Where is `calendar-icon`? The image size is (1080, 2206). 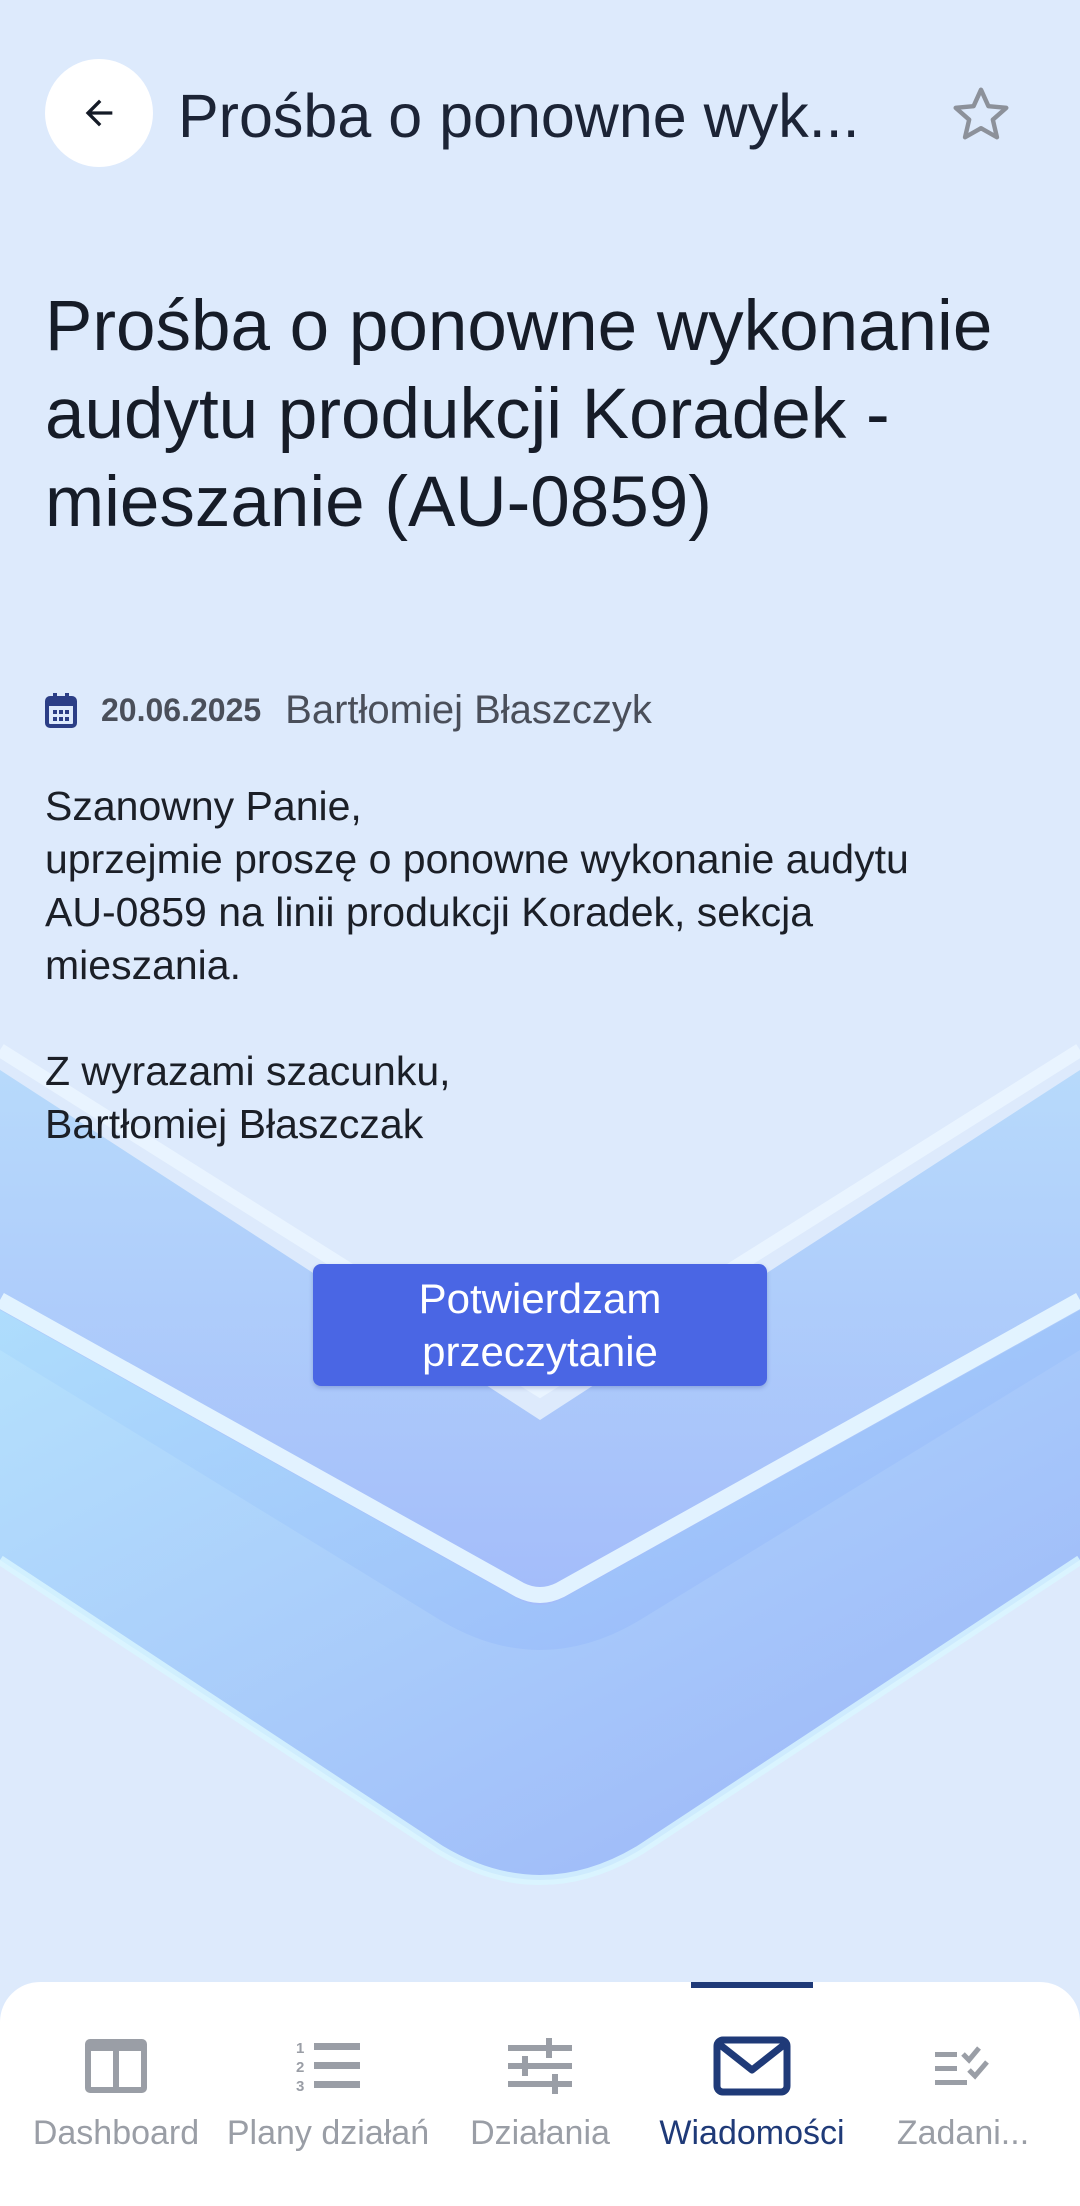 calendar-icon is located at coordinates (61, 710).